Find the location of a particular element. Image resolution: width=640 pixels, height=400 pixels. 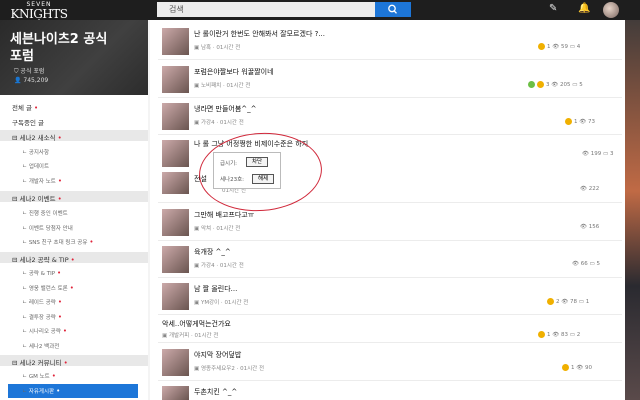

sidebar-item-scenario: ㄴ 시나리오 공략 • is located at coordinates (44, 331).